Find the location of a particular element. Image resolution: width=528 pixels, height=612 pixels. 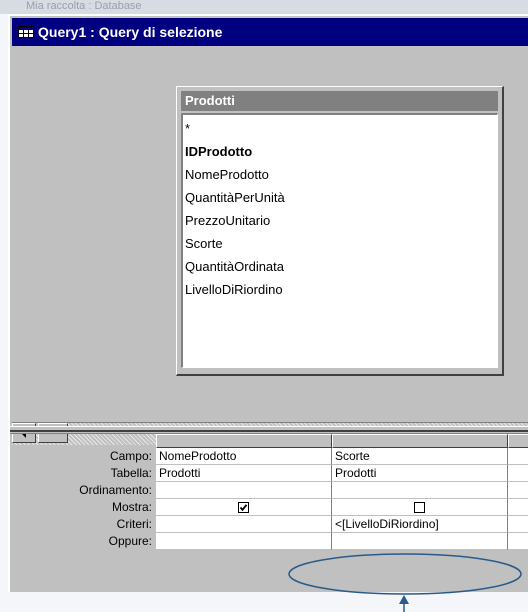

field-item-scorte: Scorte is located at coordinates (341, 243).